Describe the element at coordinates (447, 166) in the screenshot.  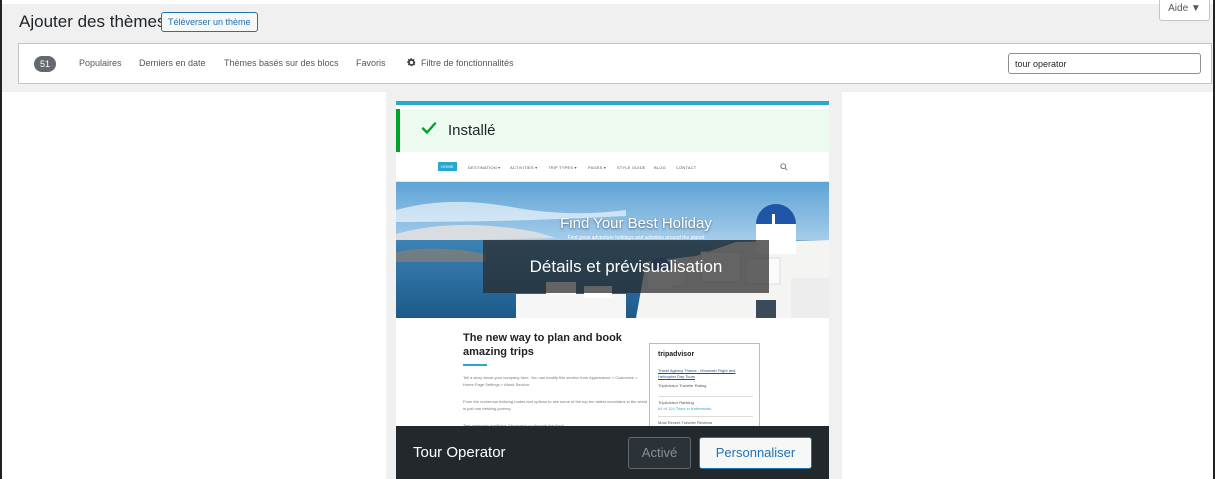
I see `preview-nav-item: HOME` at that location.